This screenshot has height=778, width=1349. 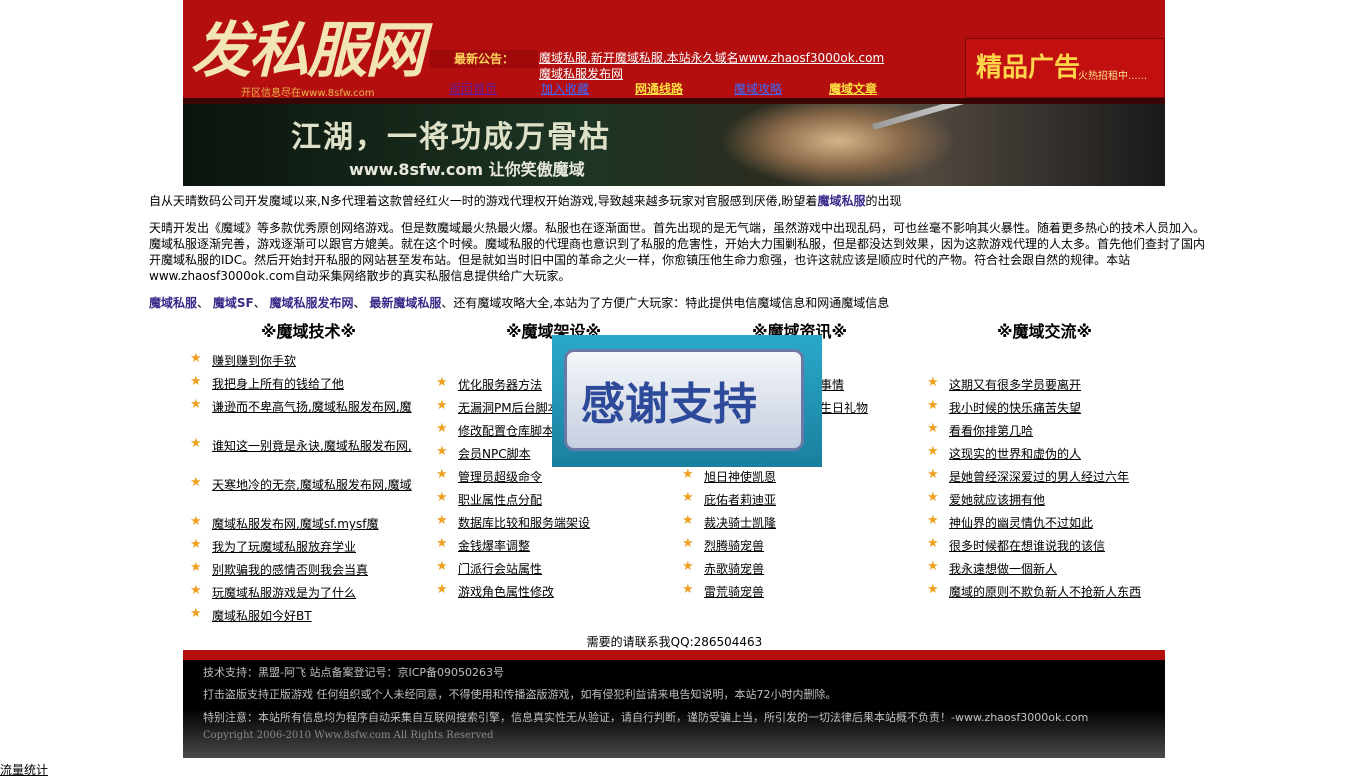 I want to click on list-item: ★ 这期又有很多学员要离开, so click(x=1047, y=387).